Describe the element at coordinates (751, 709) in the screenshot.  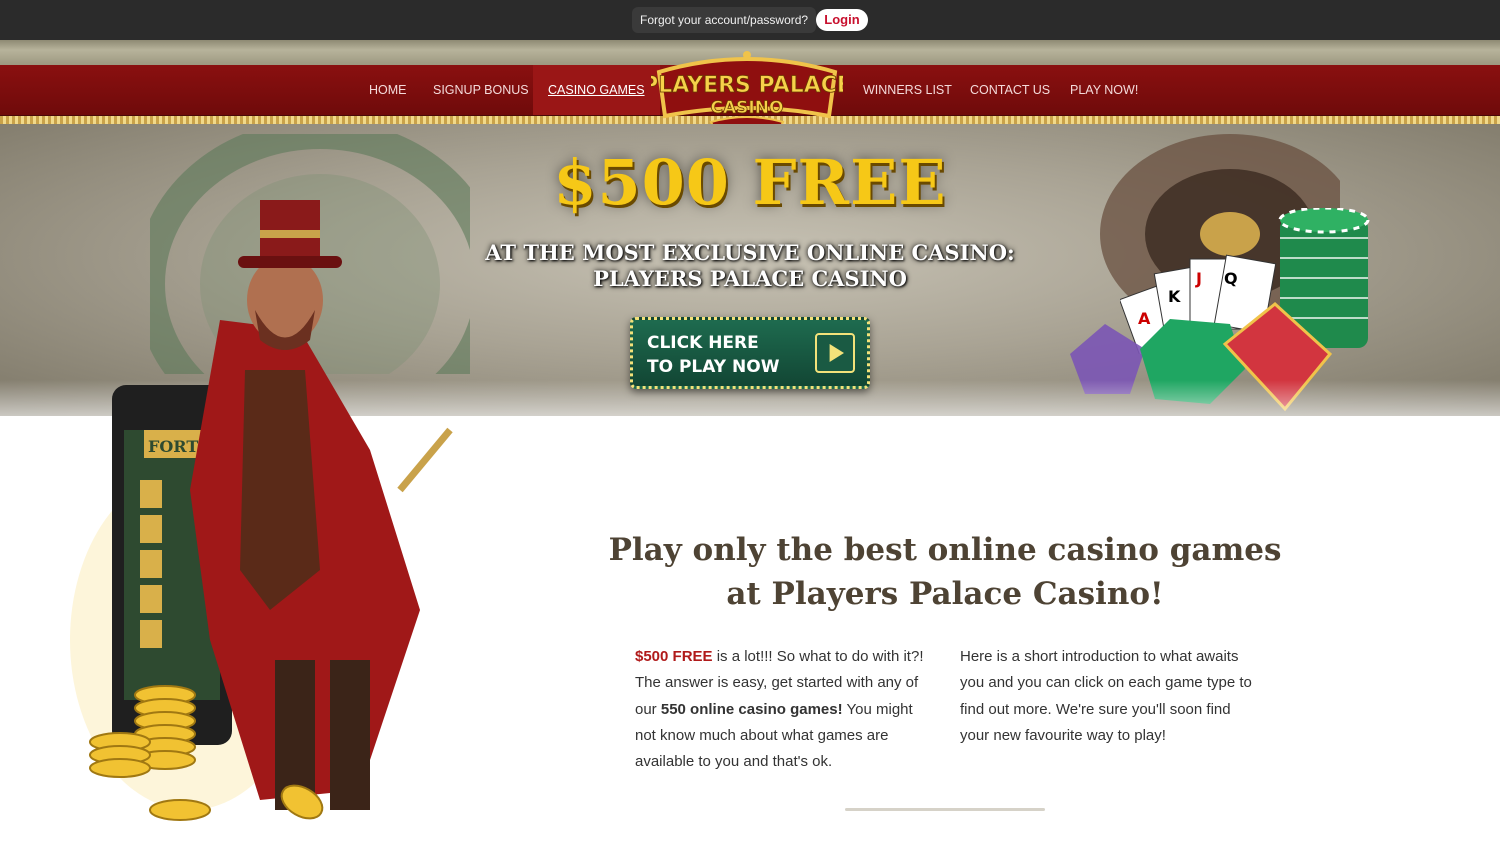
I see `games-count-bold: 550 online casino games!` at that location.